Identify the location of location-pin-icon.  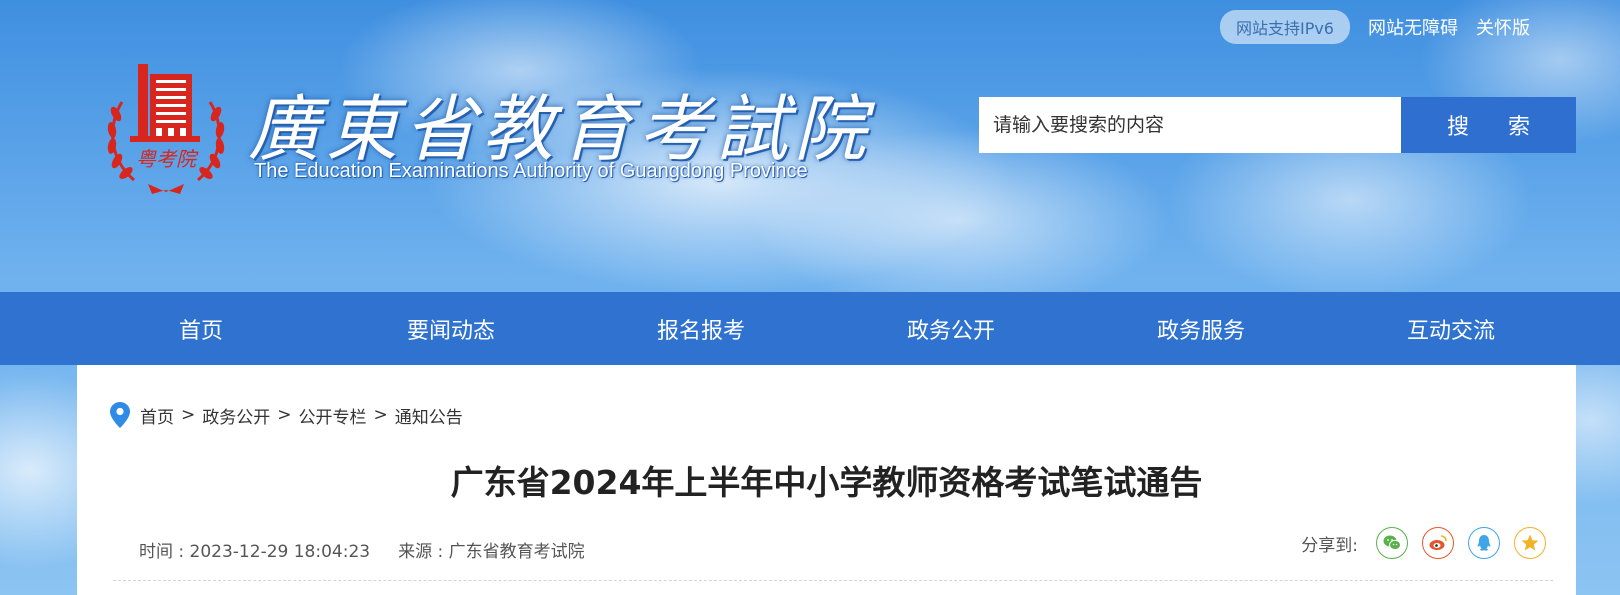
(120, 415).